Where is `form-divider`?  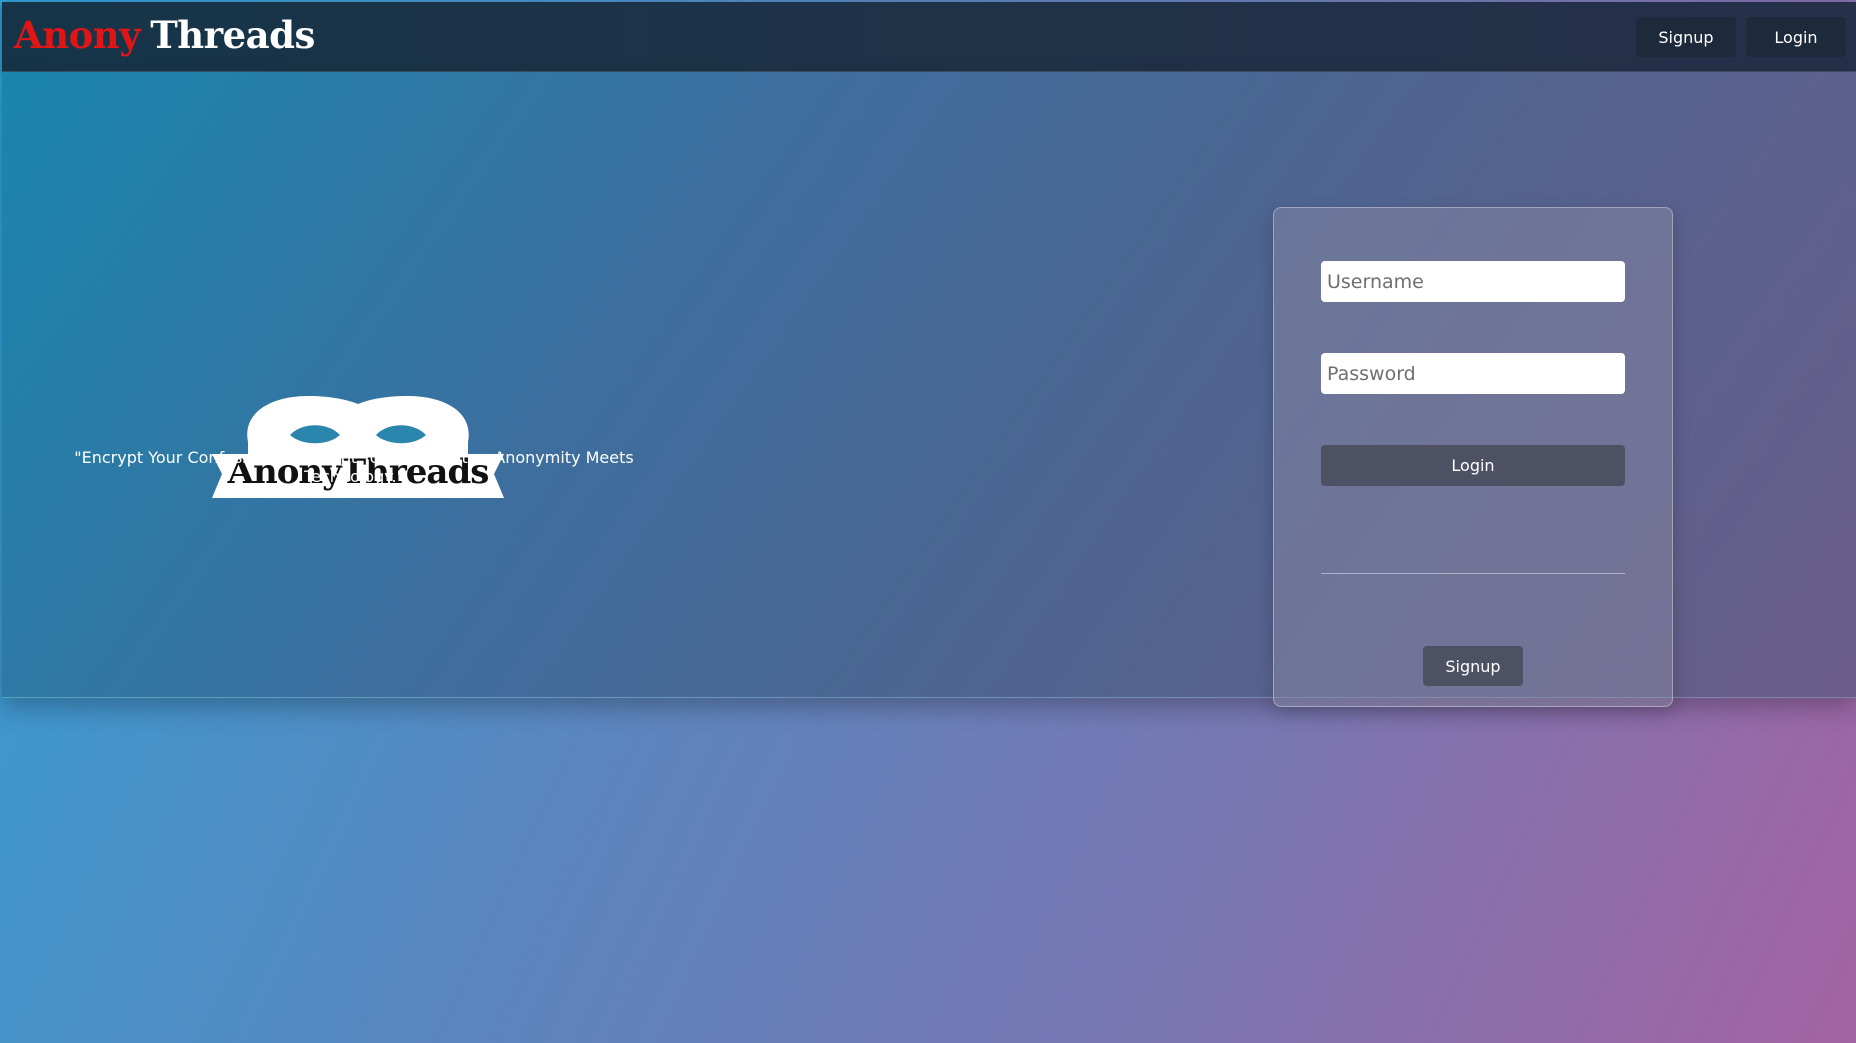 form-divider is located at coordinates (1473, 573).